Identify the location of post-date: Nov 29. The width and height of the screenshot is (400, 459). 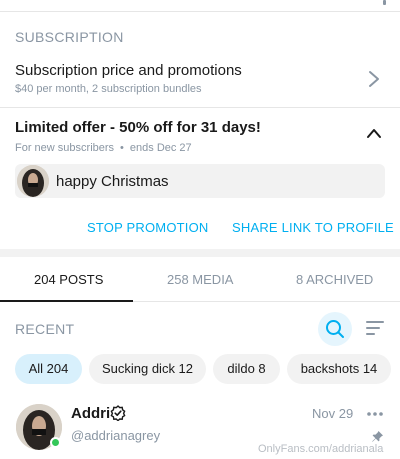
(333, 413).